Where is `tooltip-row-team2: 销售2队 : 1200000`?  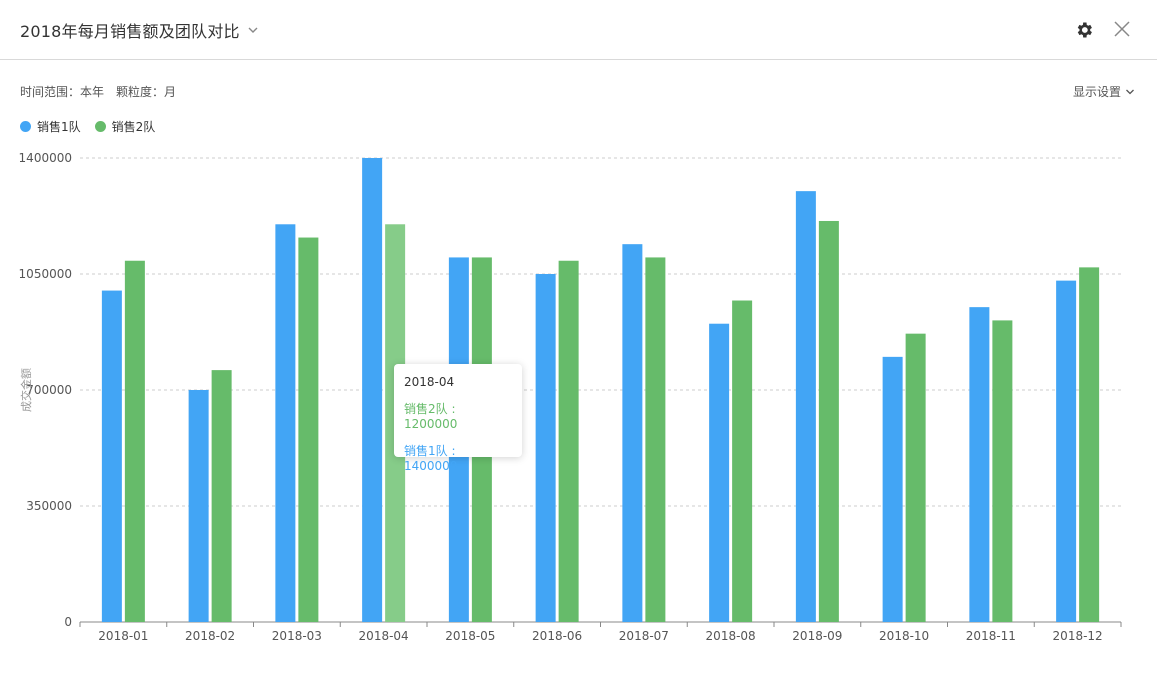
tooltip-row-team2: 销售2队 : 1200000 is located at coordinates (431, 416).